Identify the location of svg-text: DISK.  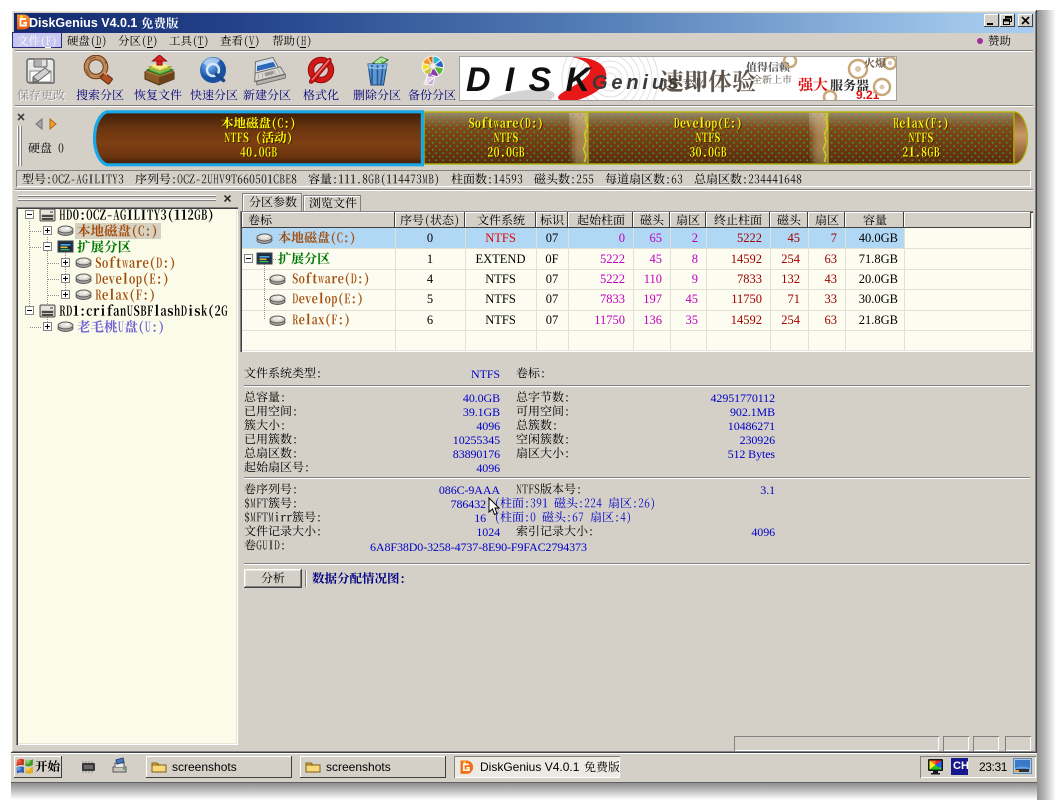
(529, 80).